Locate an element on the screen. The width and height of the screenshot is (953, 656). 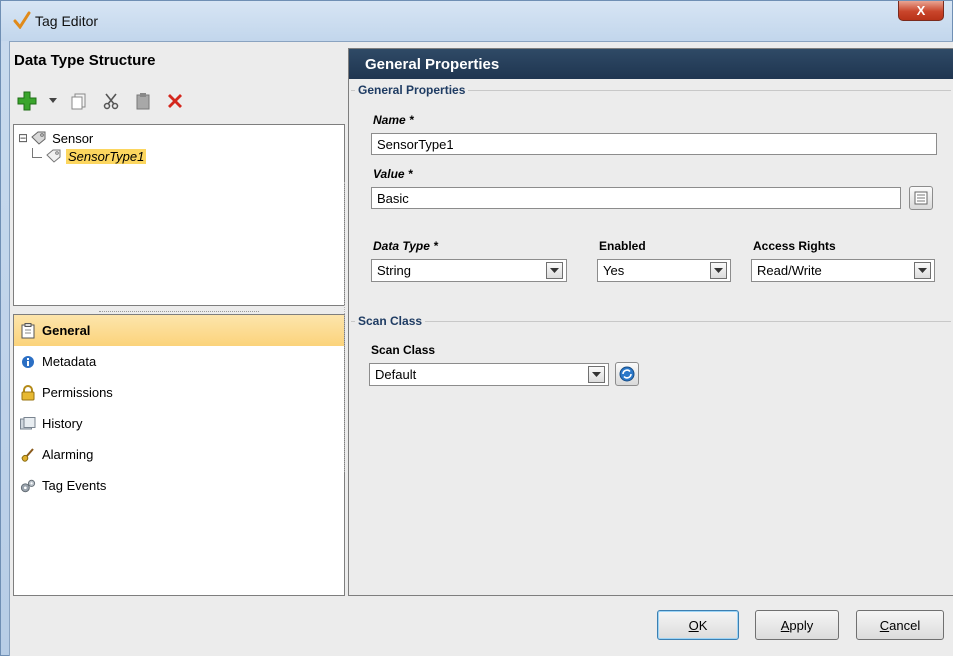
cancel-button: Cancel is located at coordinates (900, 625).